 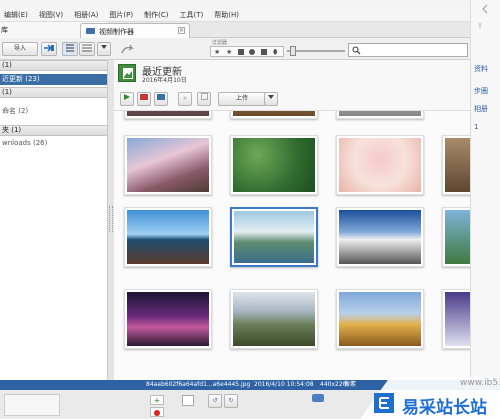 I want to click on sidebar-item-recent: 近更新 (23), so click(x=53, y=79).